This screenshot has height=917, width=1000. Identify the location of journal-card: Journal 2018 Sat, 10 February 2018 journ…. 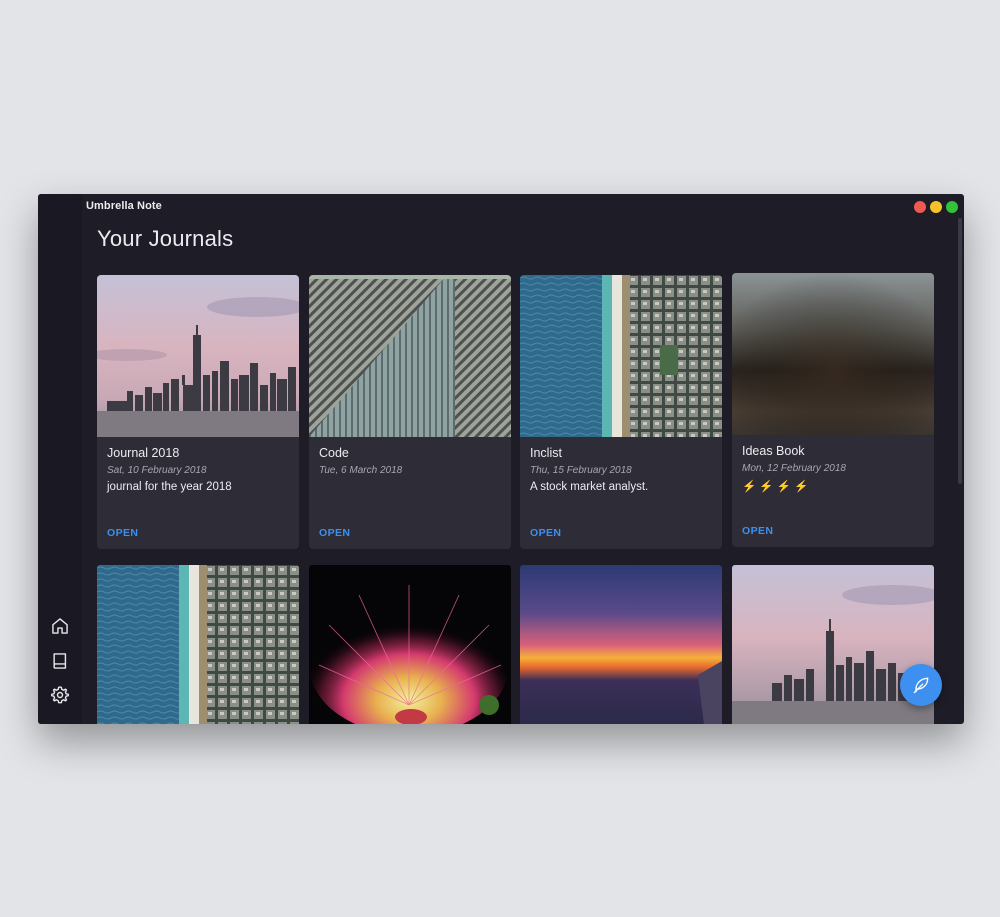
(198, 412).